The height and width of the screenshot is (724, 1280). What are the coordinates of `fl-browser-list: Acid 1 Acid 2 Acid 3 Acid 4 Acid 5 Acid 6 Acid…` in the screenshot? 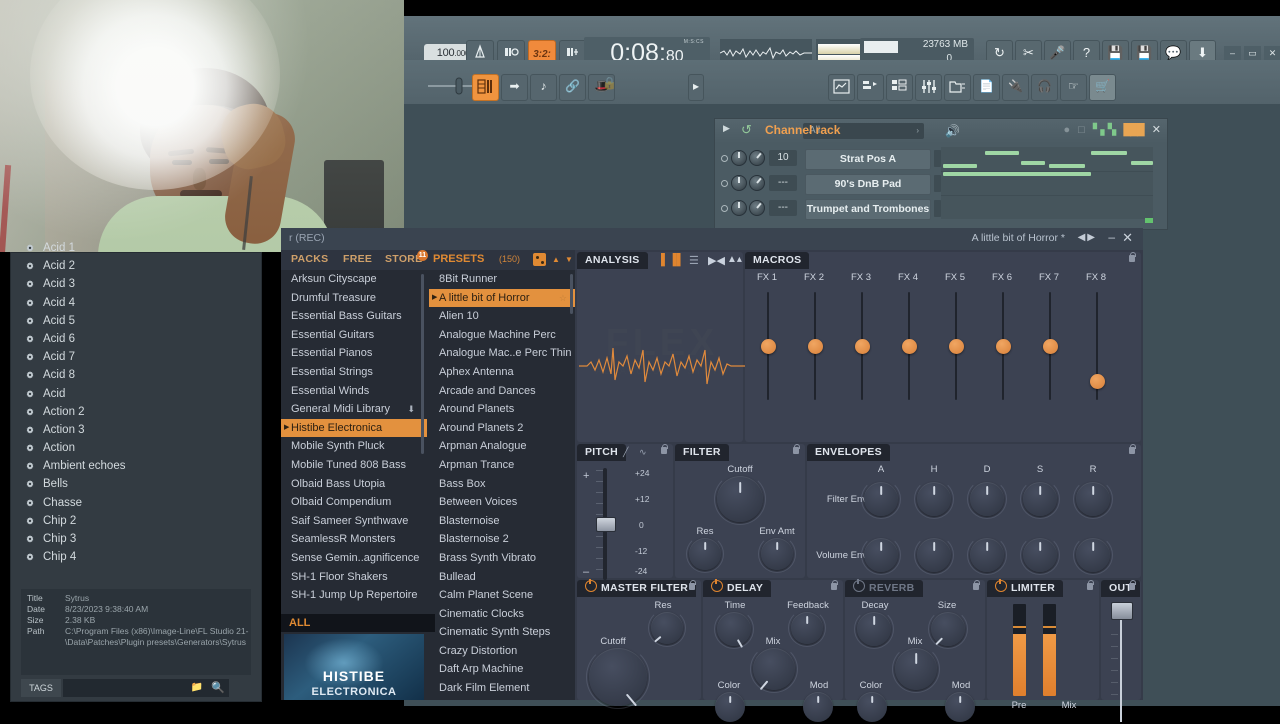 It's located at (131, 404).